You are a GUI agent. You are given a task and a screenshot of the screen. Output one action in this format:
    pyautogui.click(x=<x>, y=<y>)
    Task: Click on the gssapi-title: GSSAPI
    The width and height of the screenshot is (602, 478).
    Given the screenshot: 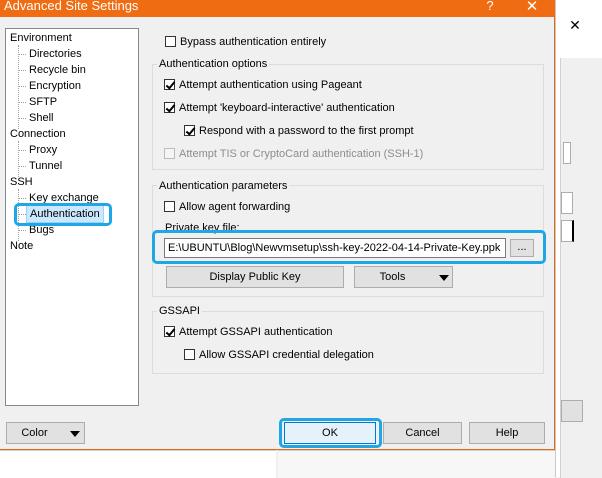 What is the action you would take?
    pyautogui.click(x=179, y=311)
    